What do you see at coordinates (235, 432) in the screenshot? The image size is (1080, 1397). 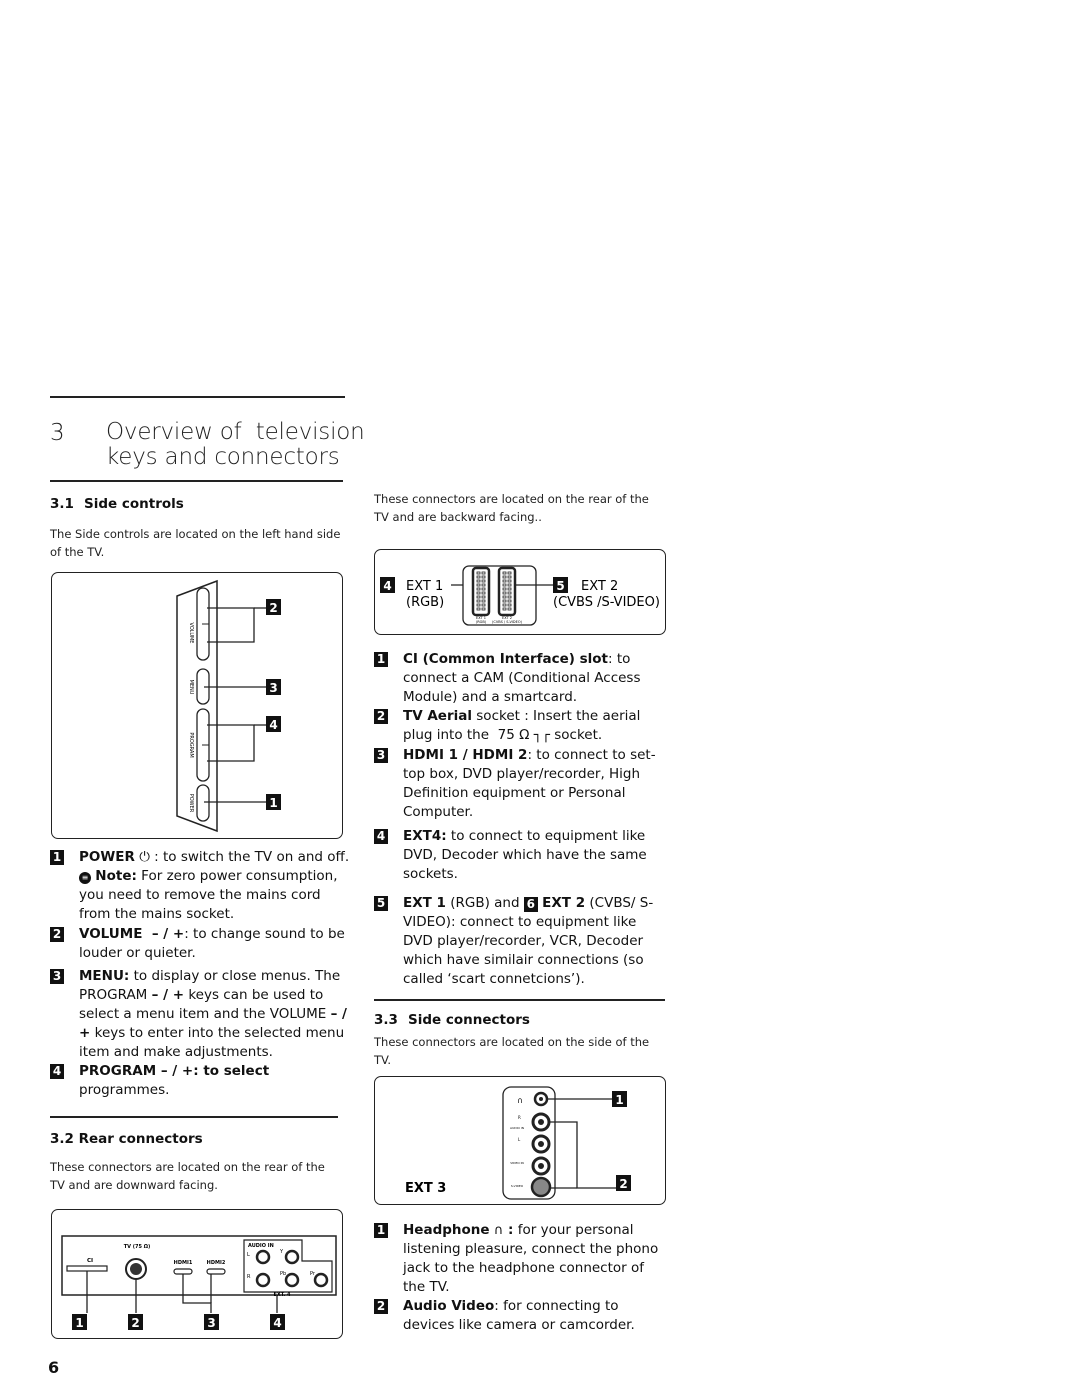 I see `chapter-title-line1: Overview of television` at bounding box center [235, 432].